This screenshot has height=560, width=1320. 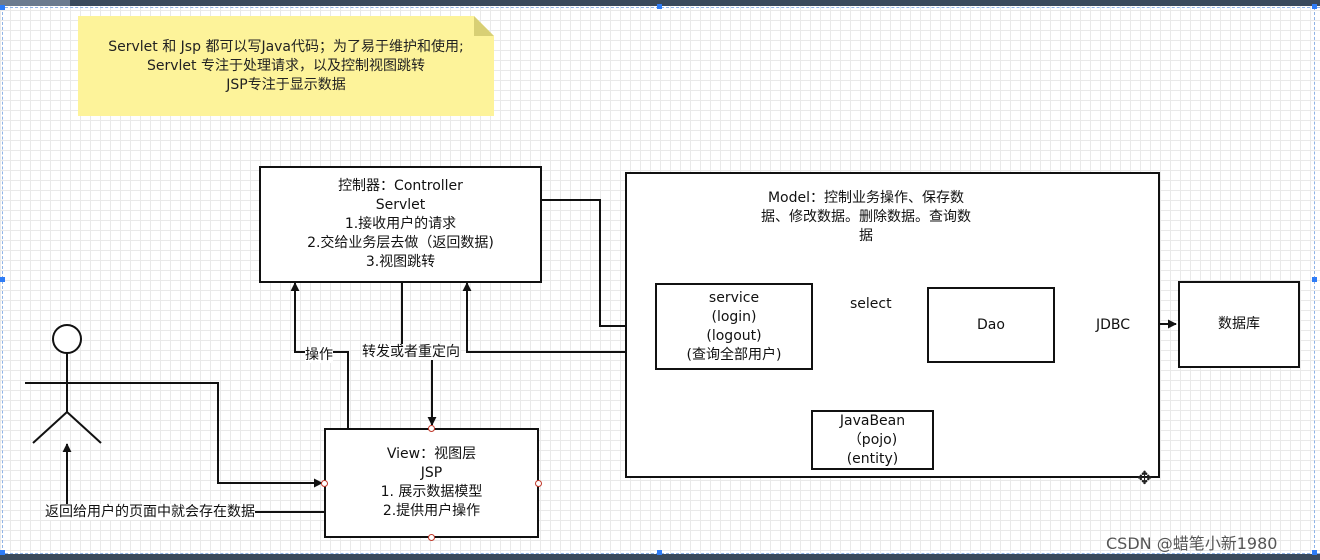 I want to click on move-cursor-icon: ✥, so click(x=1145, y=478).